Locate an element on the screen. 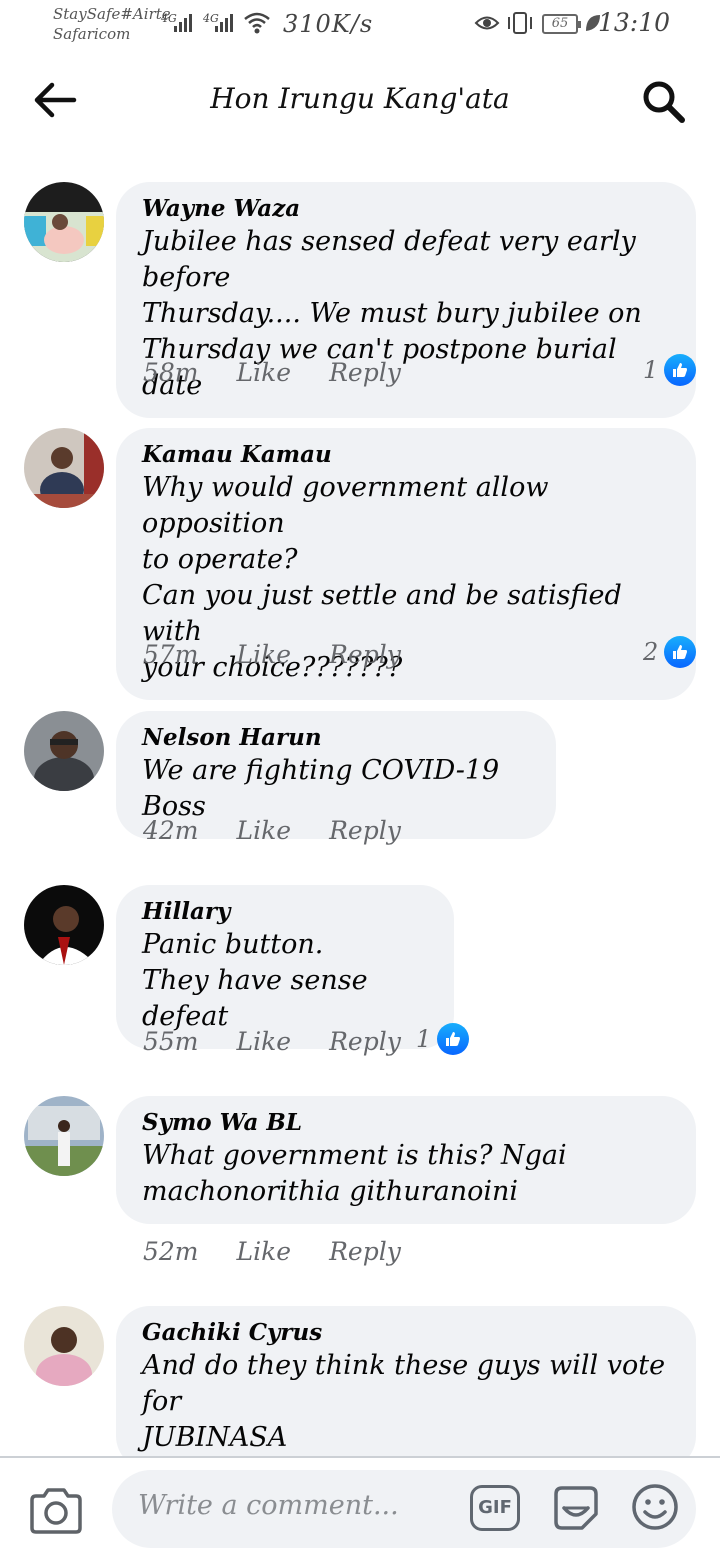 Image resolution: width=720 pixels, height=1560 pixels. clock: 13:10 is located at coordinates (633, 22).